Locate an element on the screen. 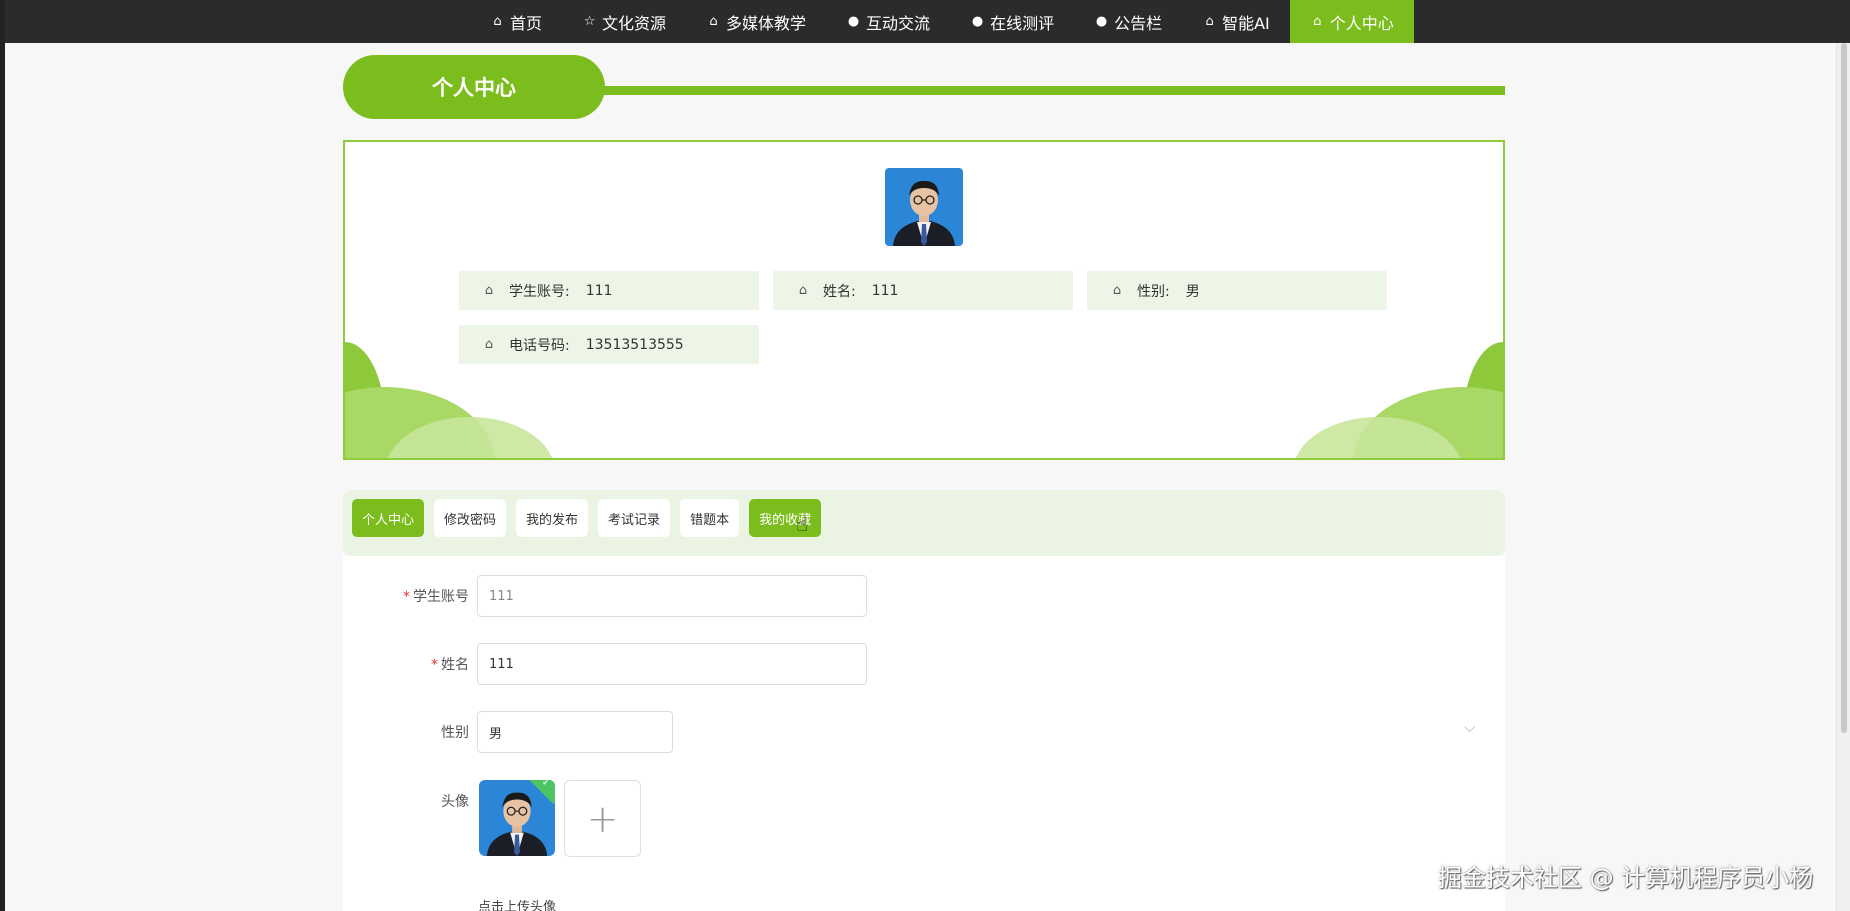 The image size is (1850, 911). section-header: 个人中心 is located at coordinates (924, 87).